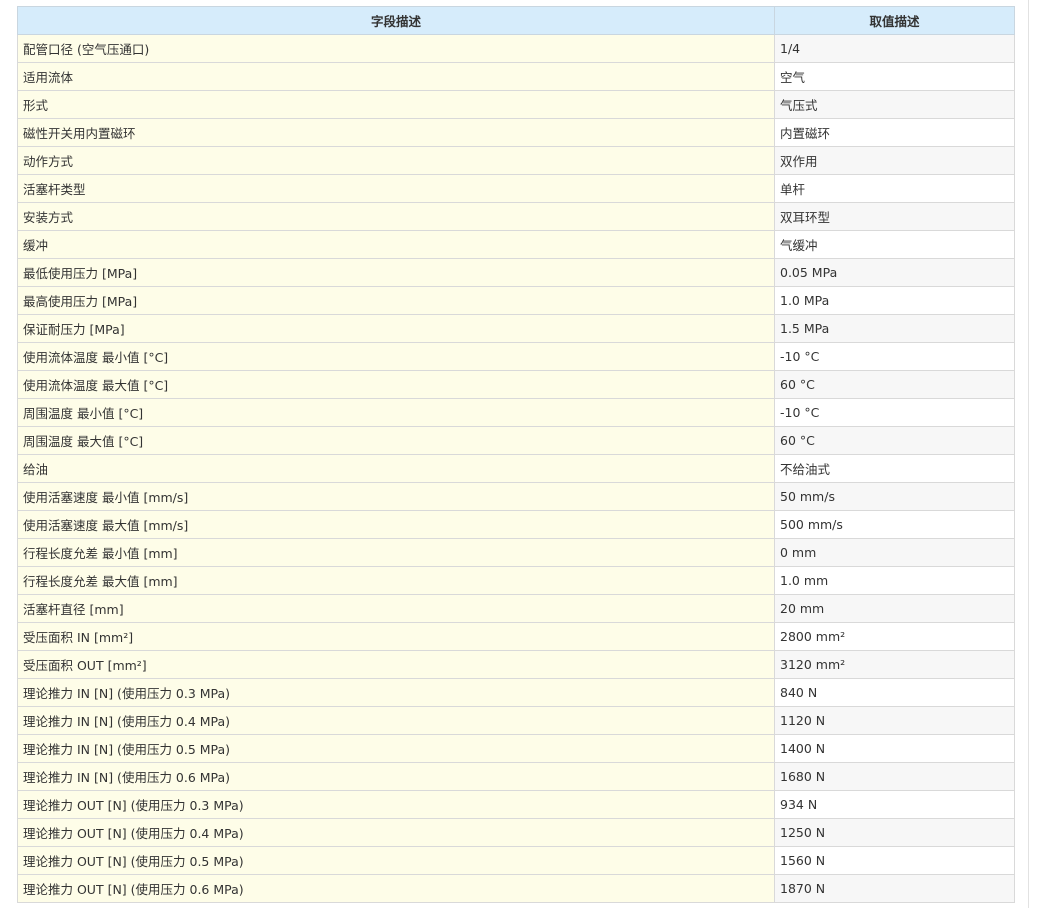 This screenshot has width=1055, height=908. What do you see at coordinates (396, 720) in the screenshot?
I see `field-description-cell: 理论推力 IN [N] (使用压力 0.4 MPa)` at bounding box center [396, 720].